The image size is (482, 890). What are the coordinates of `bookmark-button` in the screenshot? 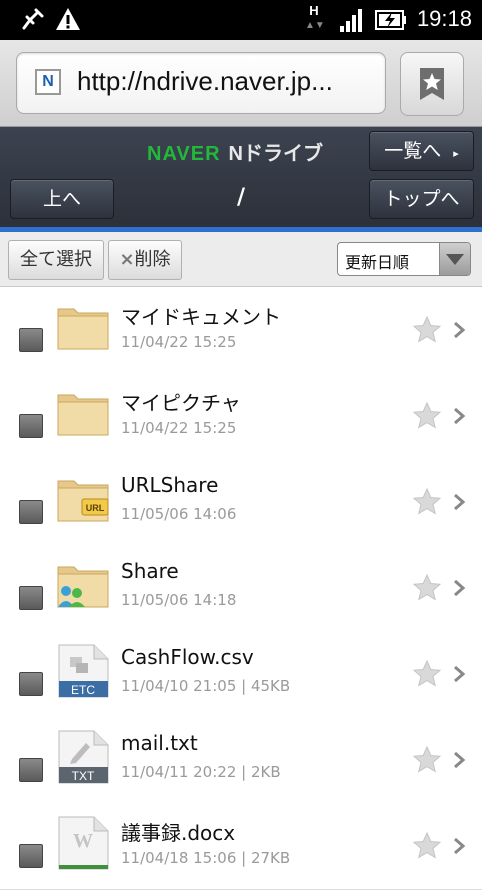 It's located at (432, 84).